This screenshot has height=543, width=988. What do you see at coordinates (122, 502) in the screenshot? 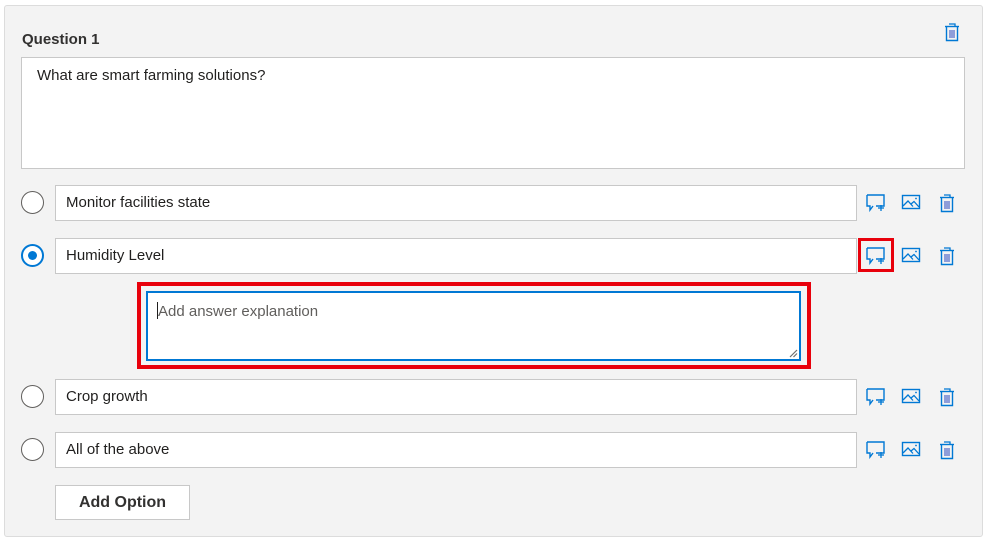
I see `add-option-button: Add Option` at bounding box center [122, 502].